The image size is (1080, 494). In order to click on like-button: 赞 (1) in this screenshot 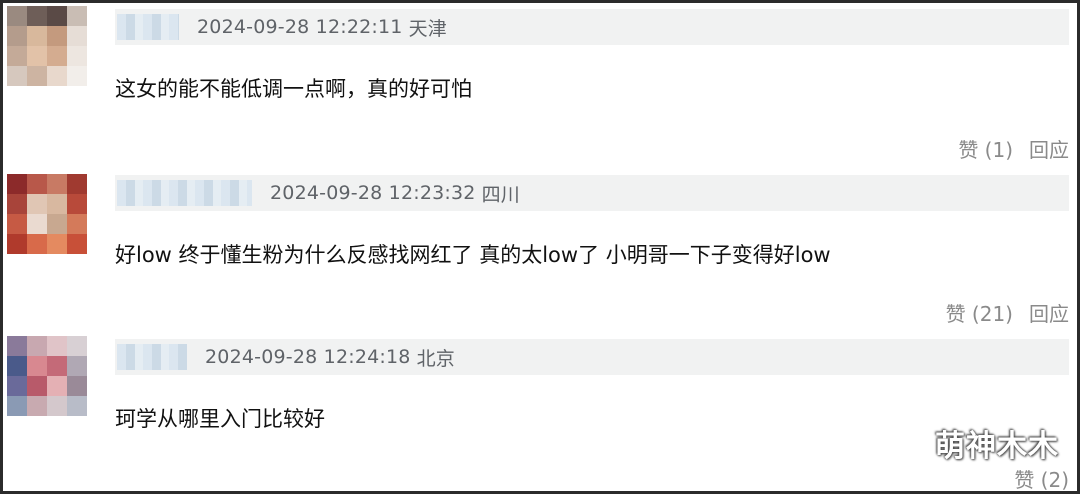, I will do `click(985, 148)`.